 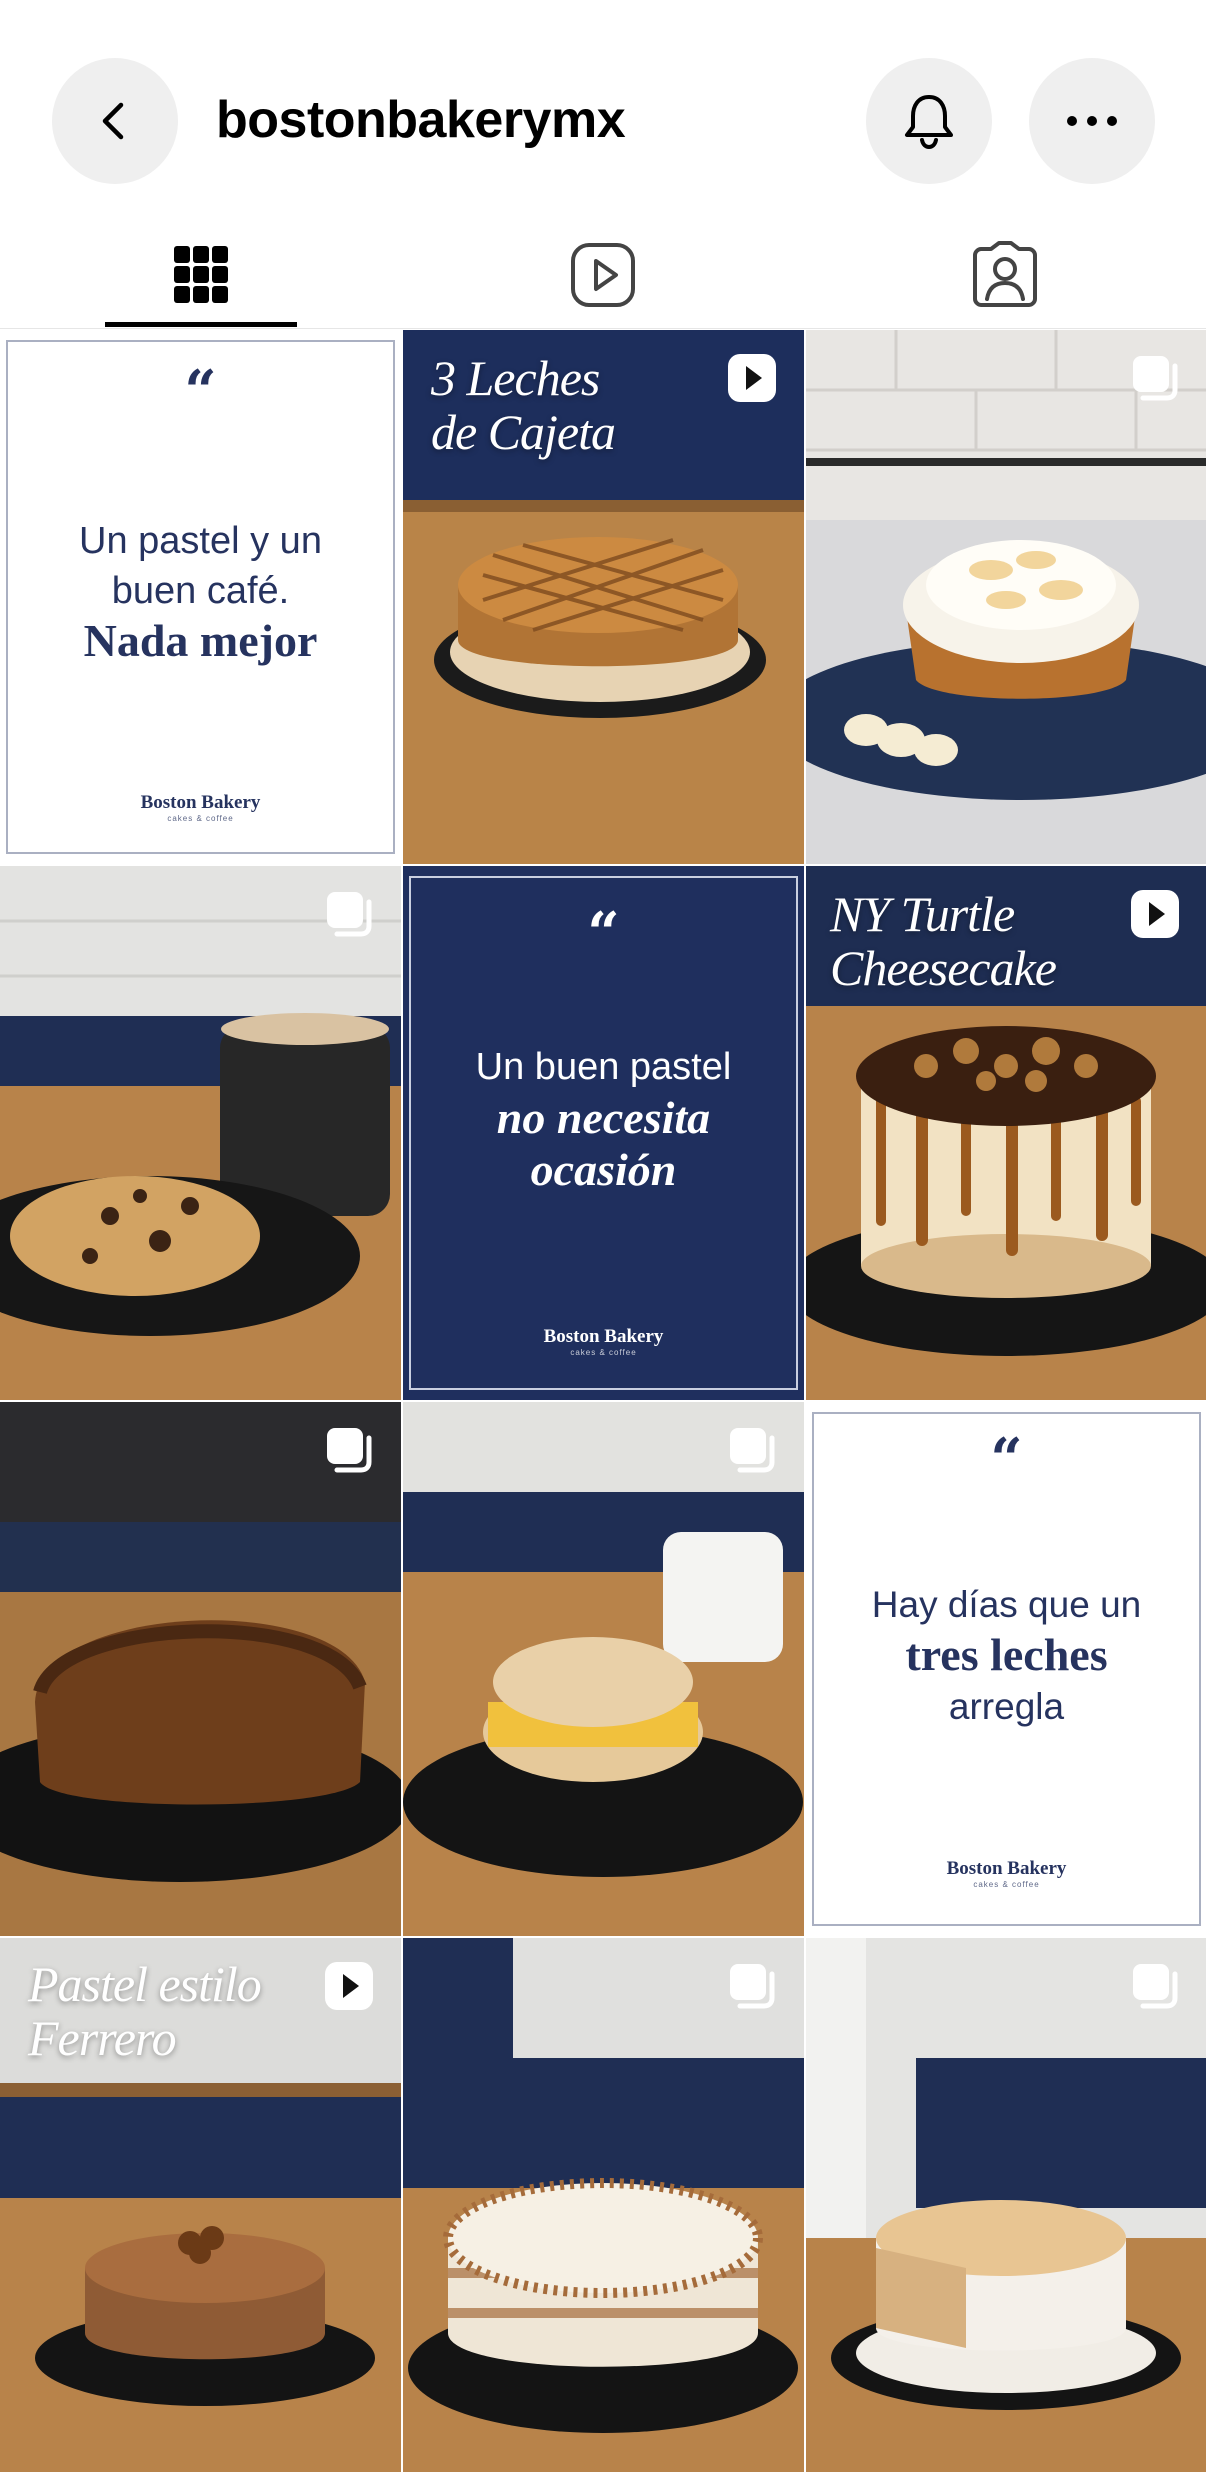 I want to click on quote-line: arregla, so click(x=1006, y=1706).